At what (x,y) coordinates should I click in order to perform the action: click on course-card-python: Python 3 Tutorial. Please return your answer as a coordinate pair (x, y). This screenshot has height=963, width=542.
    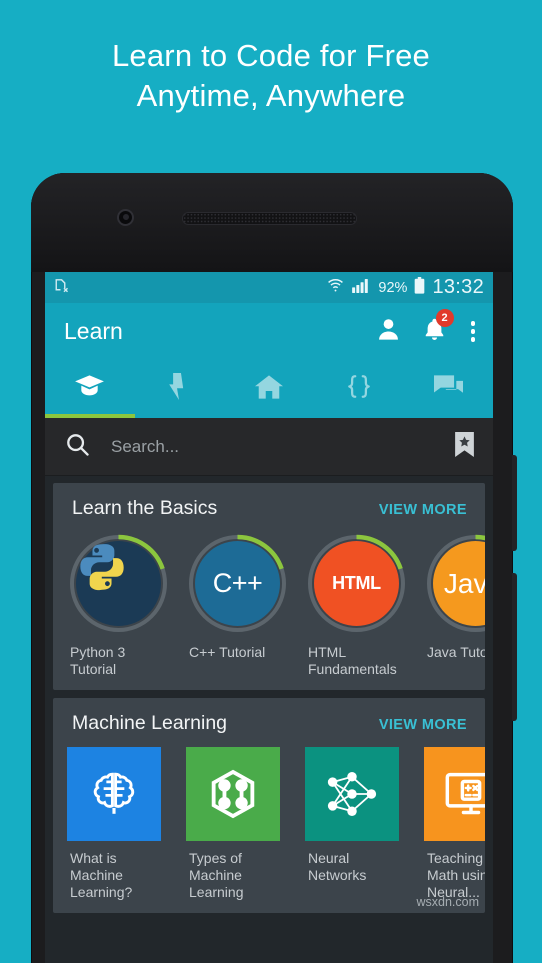
    Looking at the image, I should click on (126, 605).